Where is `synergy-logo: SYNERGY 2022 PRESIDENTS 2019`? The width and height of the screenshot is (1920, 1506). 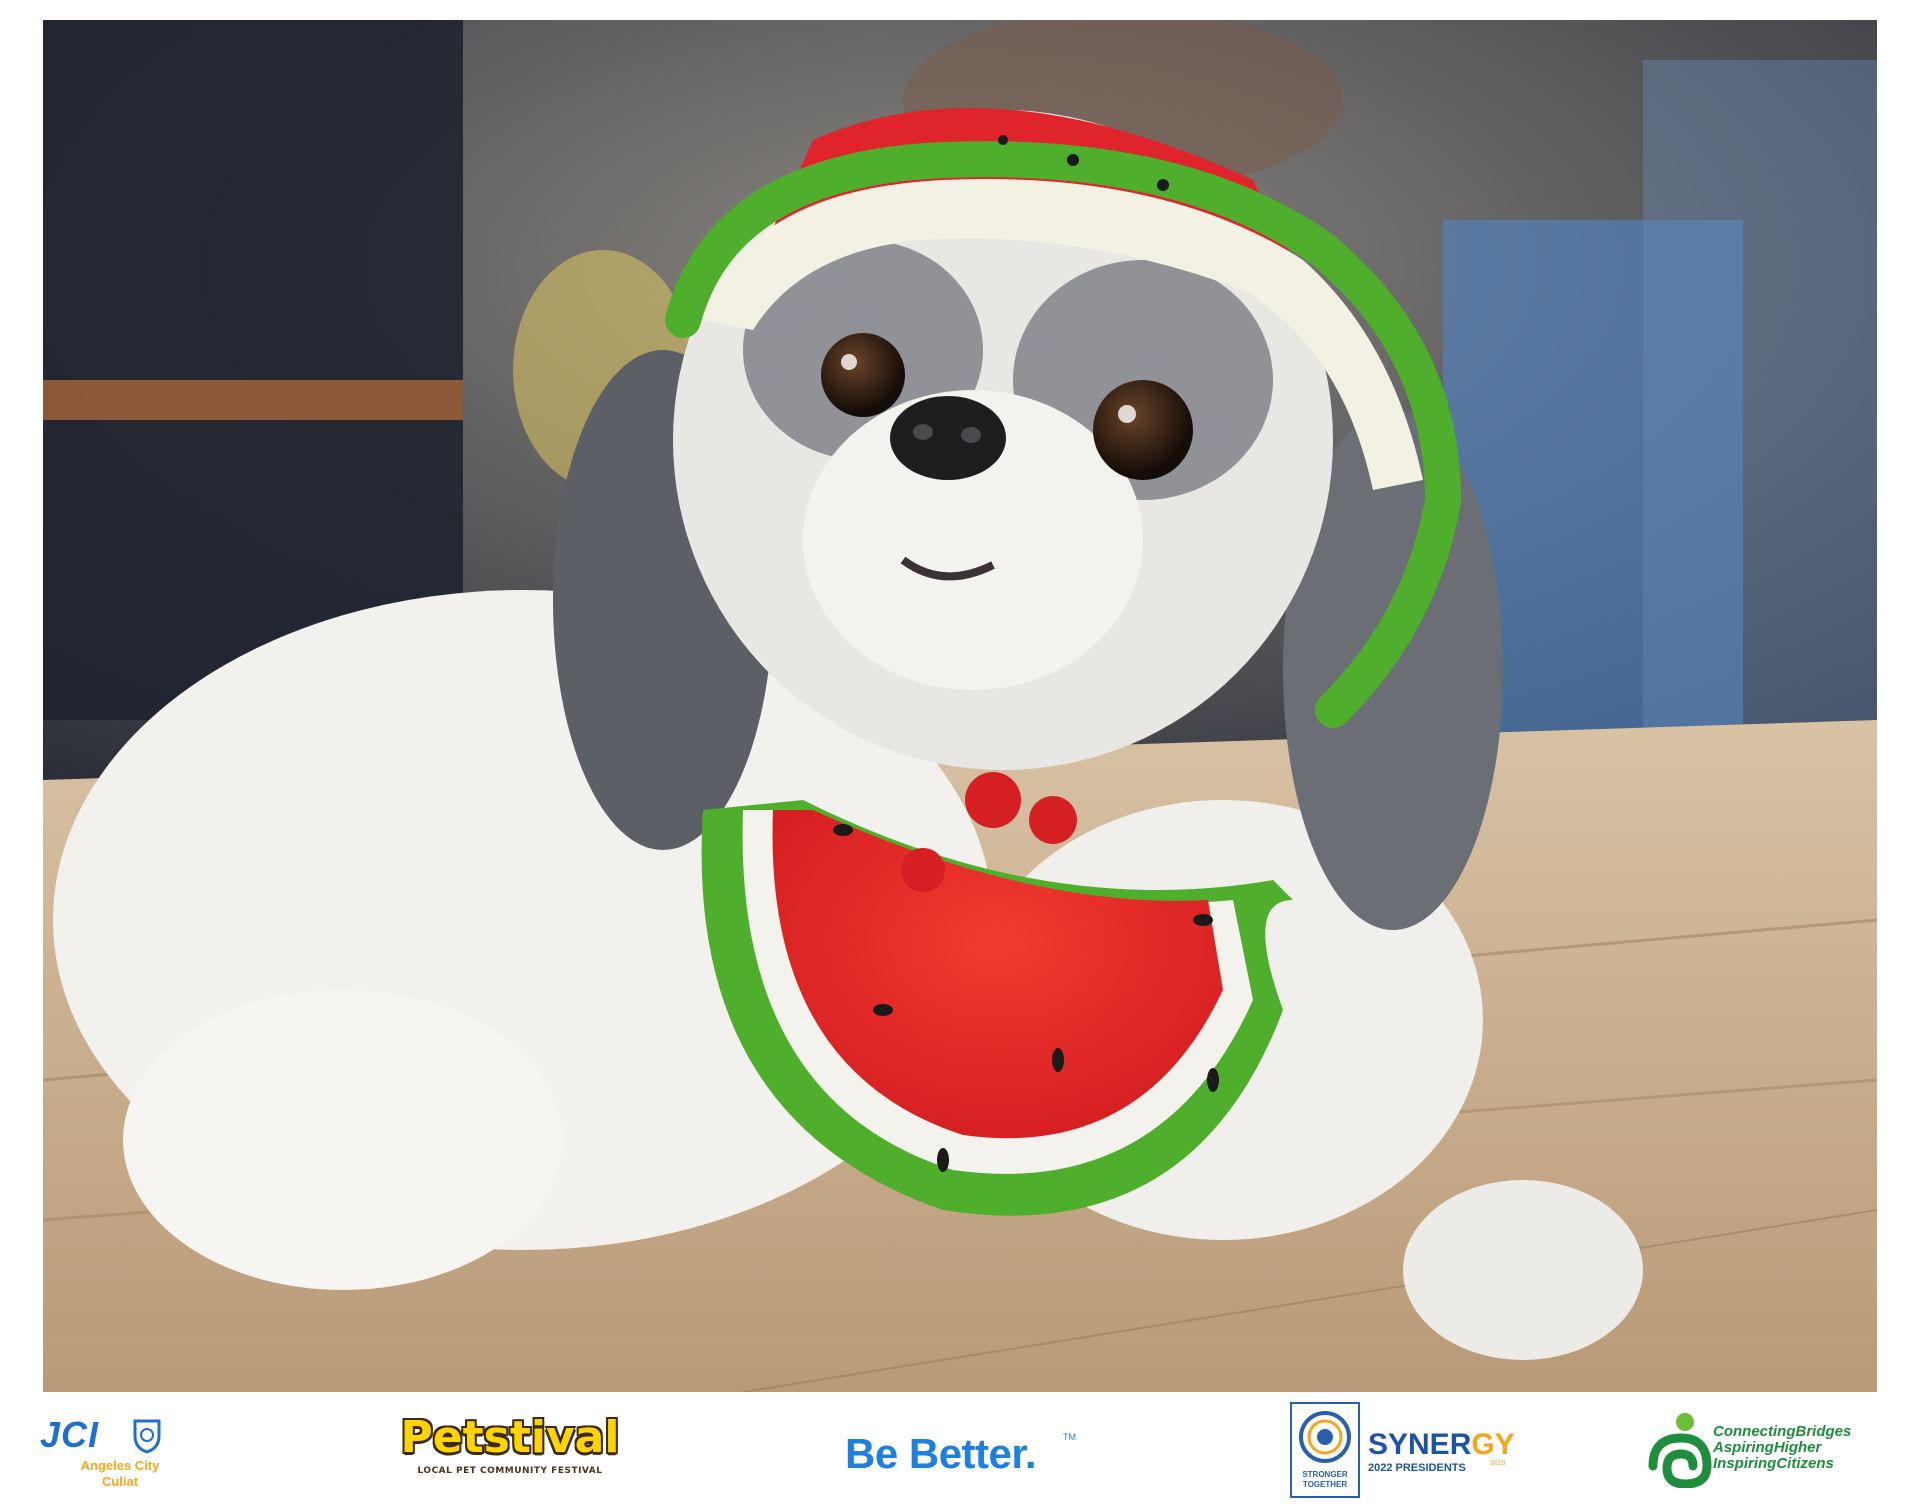 synergy-logo: SYNERGY 2022 PRESIDENTS 2019 is located at coordinates (1441, 1453).